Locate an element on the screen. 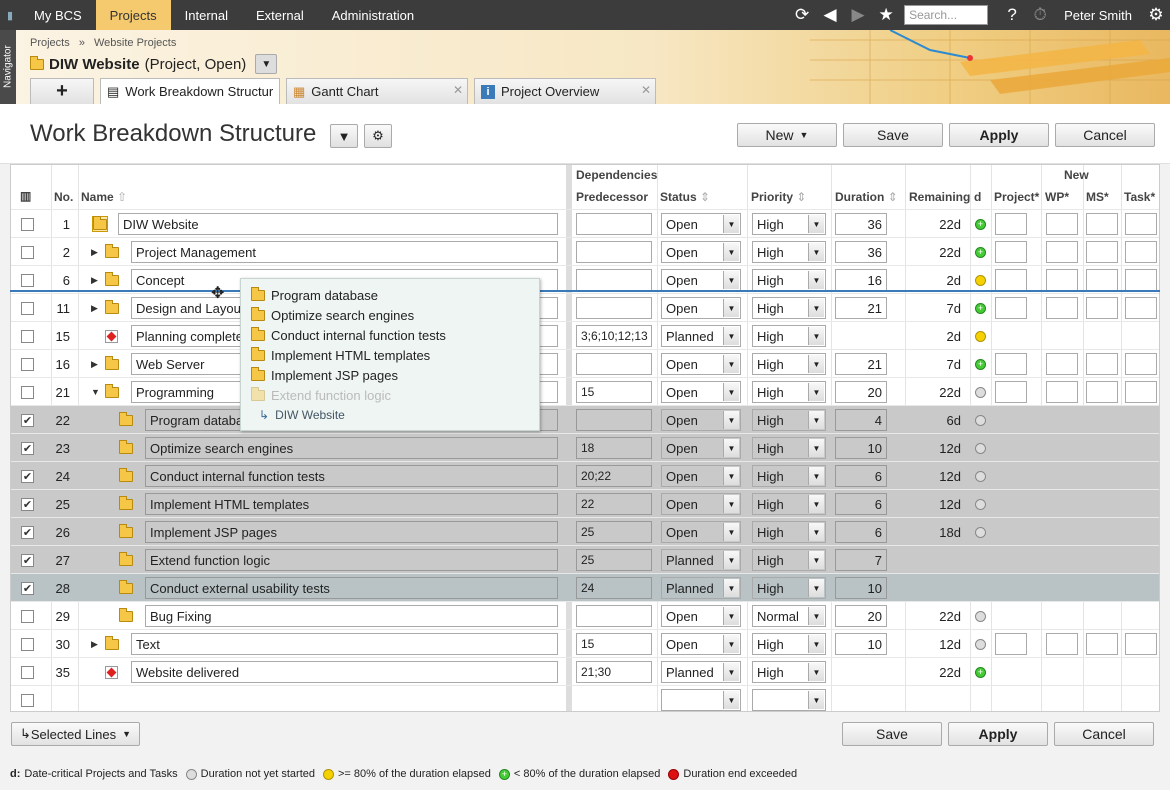  predecessor-field: 20;22 is located at coordinates (614, 476).